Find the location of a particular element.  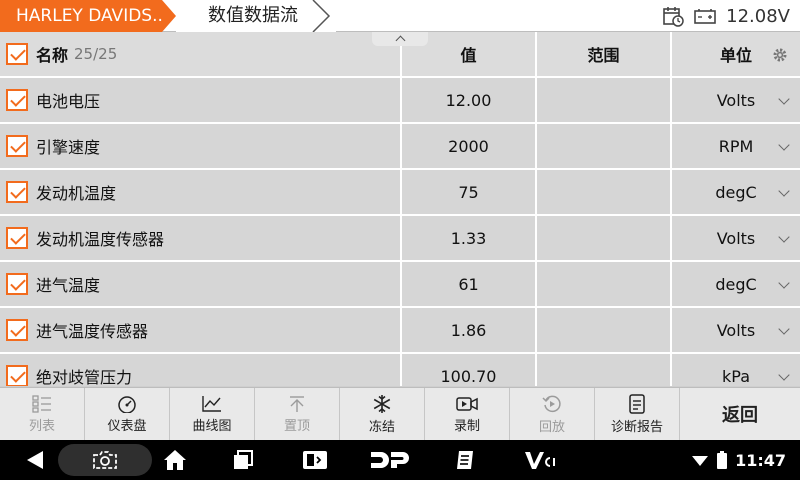

playback-label: 回放 is located at coordinates (551, 427).